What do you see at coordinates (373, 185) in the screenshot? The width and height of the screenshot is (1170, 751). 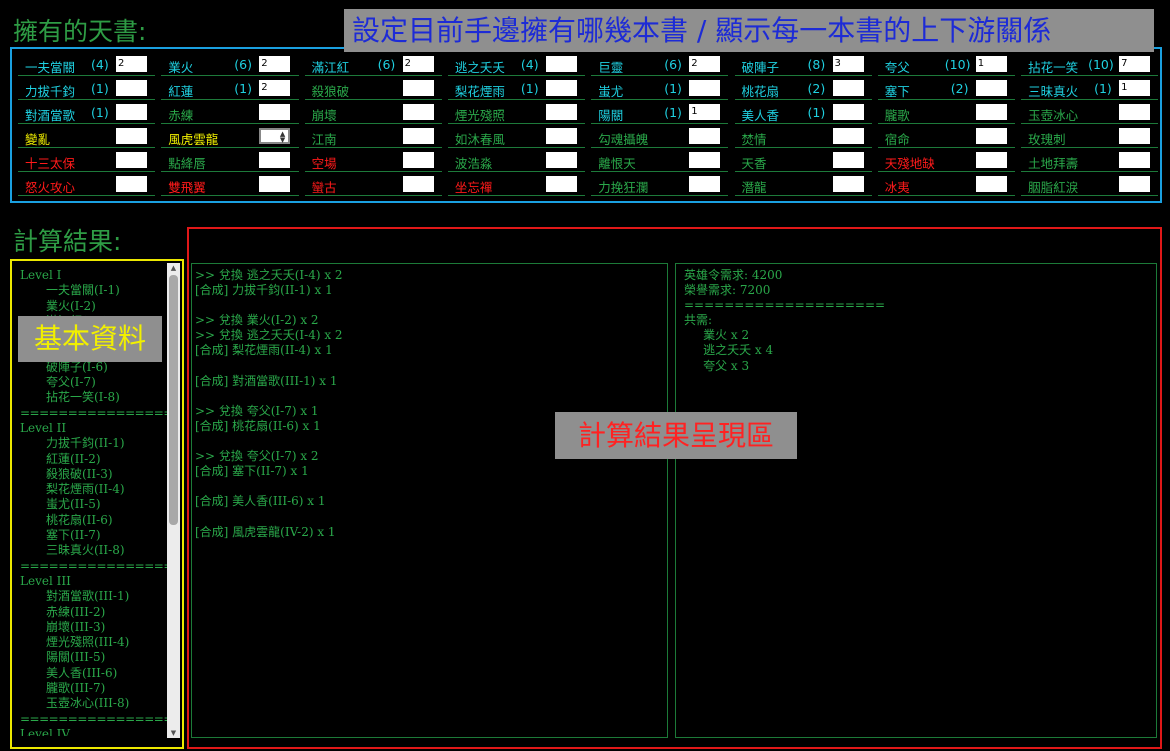 I see `book-cell: 蠻古` at bounding box center [373, 185].